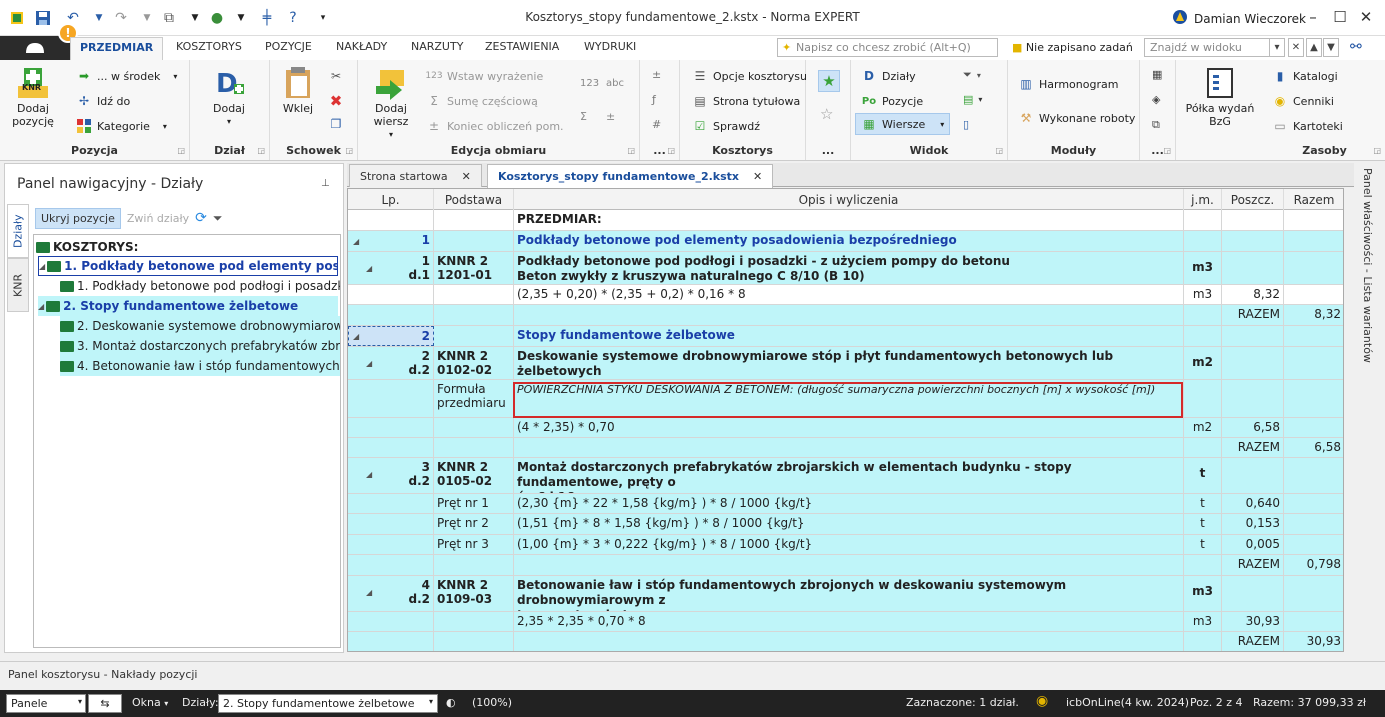  I want to click on sum-lines-icon: ±, so click(610, 116).